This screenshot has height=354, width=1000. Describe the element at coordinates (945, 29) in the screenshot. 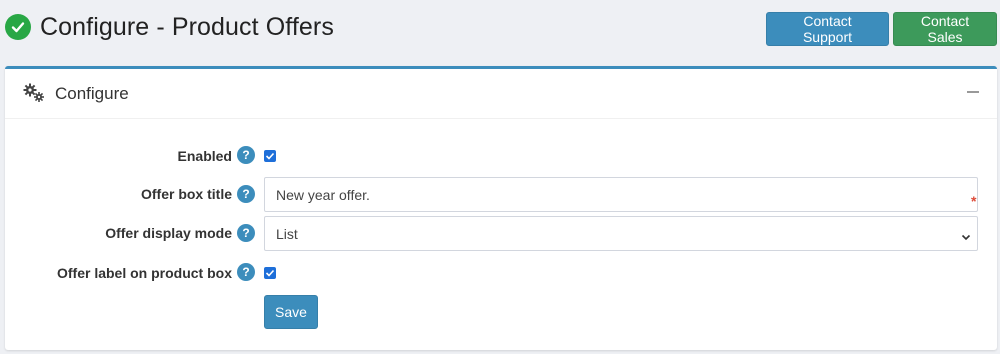

I see `contact-sales-button: Contact Sales` at that location.